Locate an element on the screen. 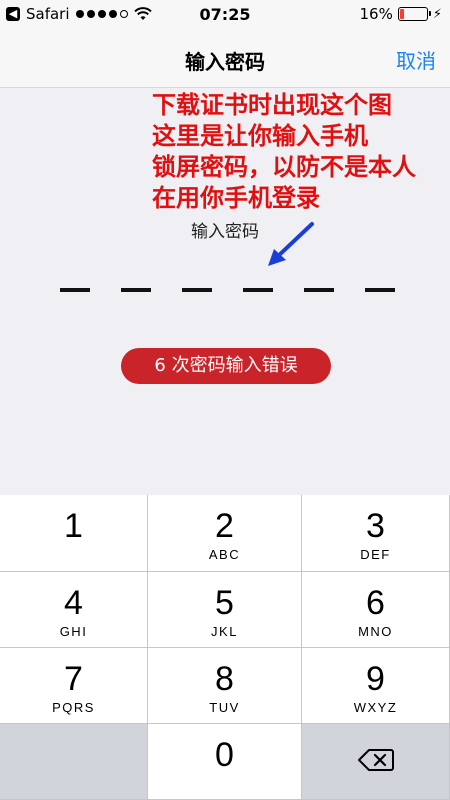  key-6: 6 MNO is located at coordinates (376, 610).